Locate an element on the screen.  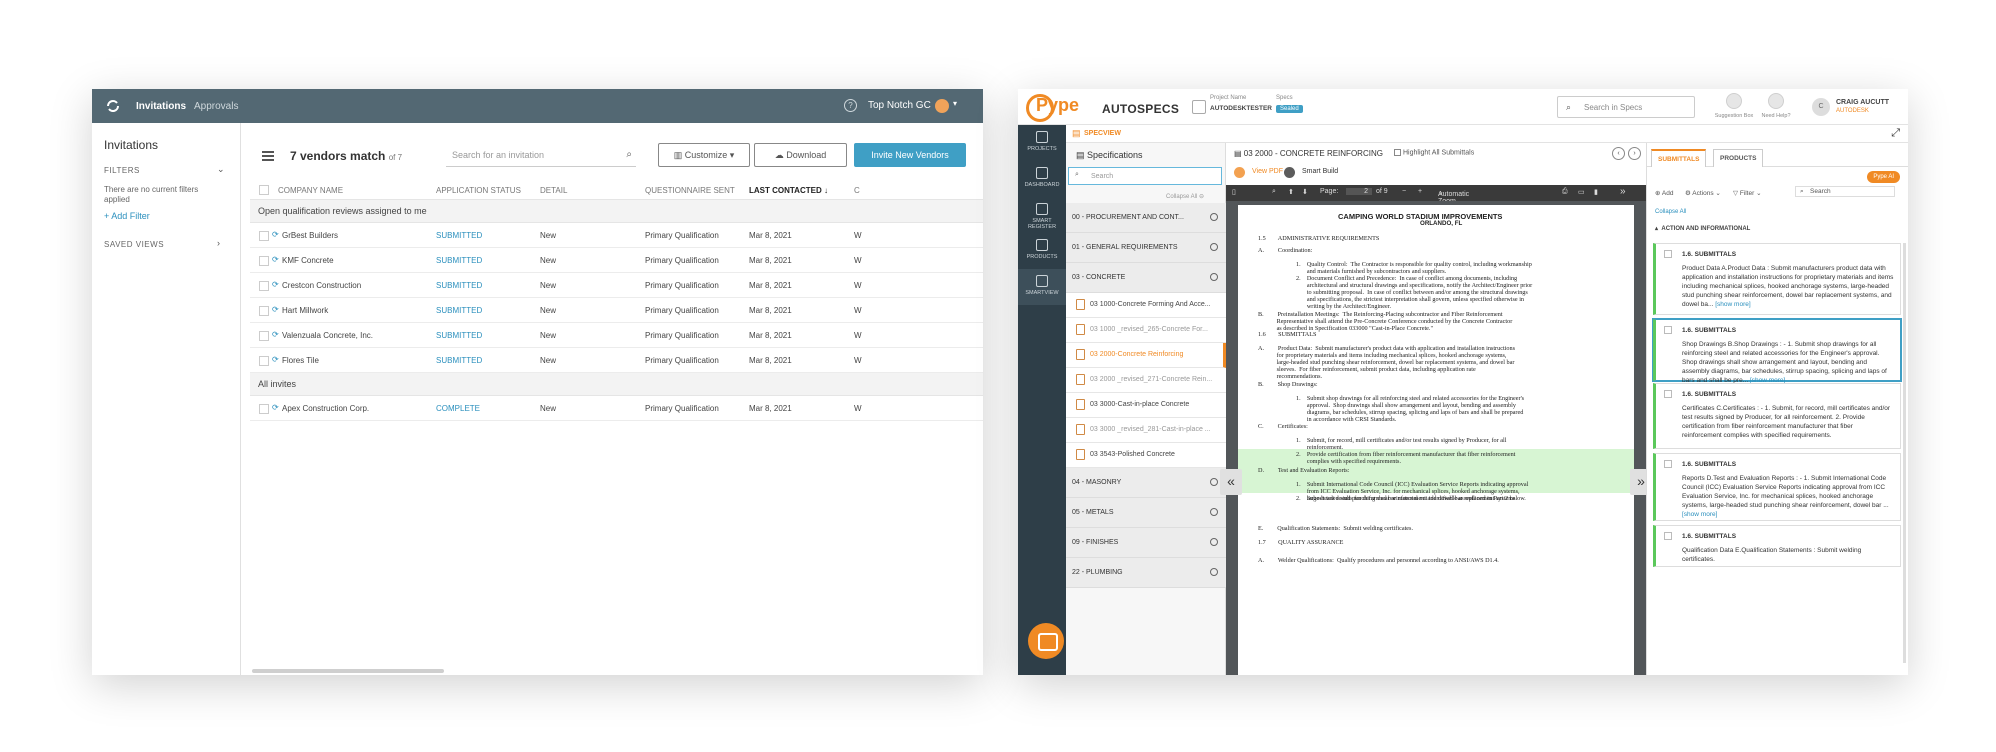
print-icon: ⎙ is located at coordinates (1565, 192).